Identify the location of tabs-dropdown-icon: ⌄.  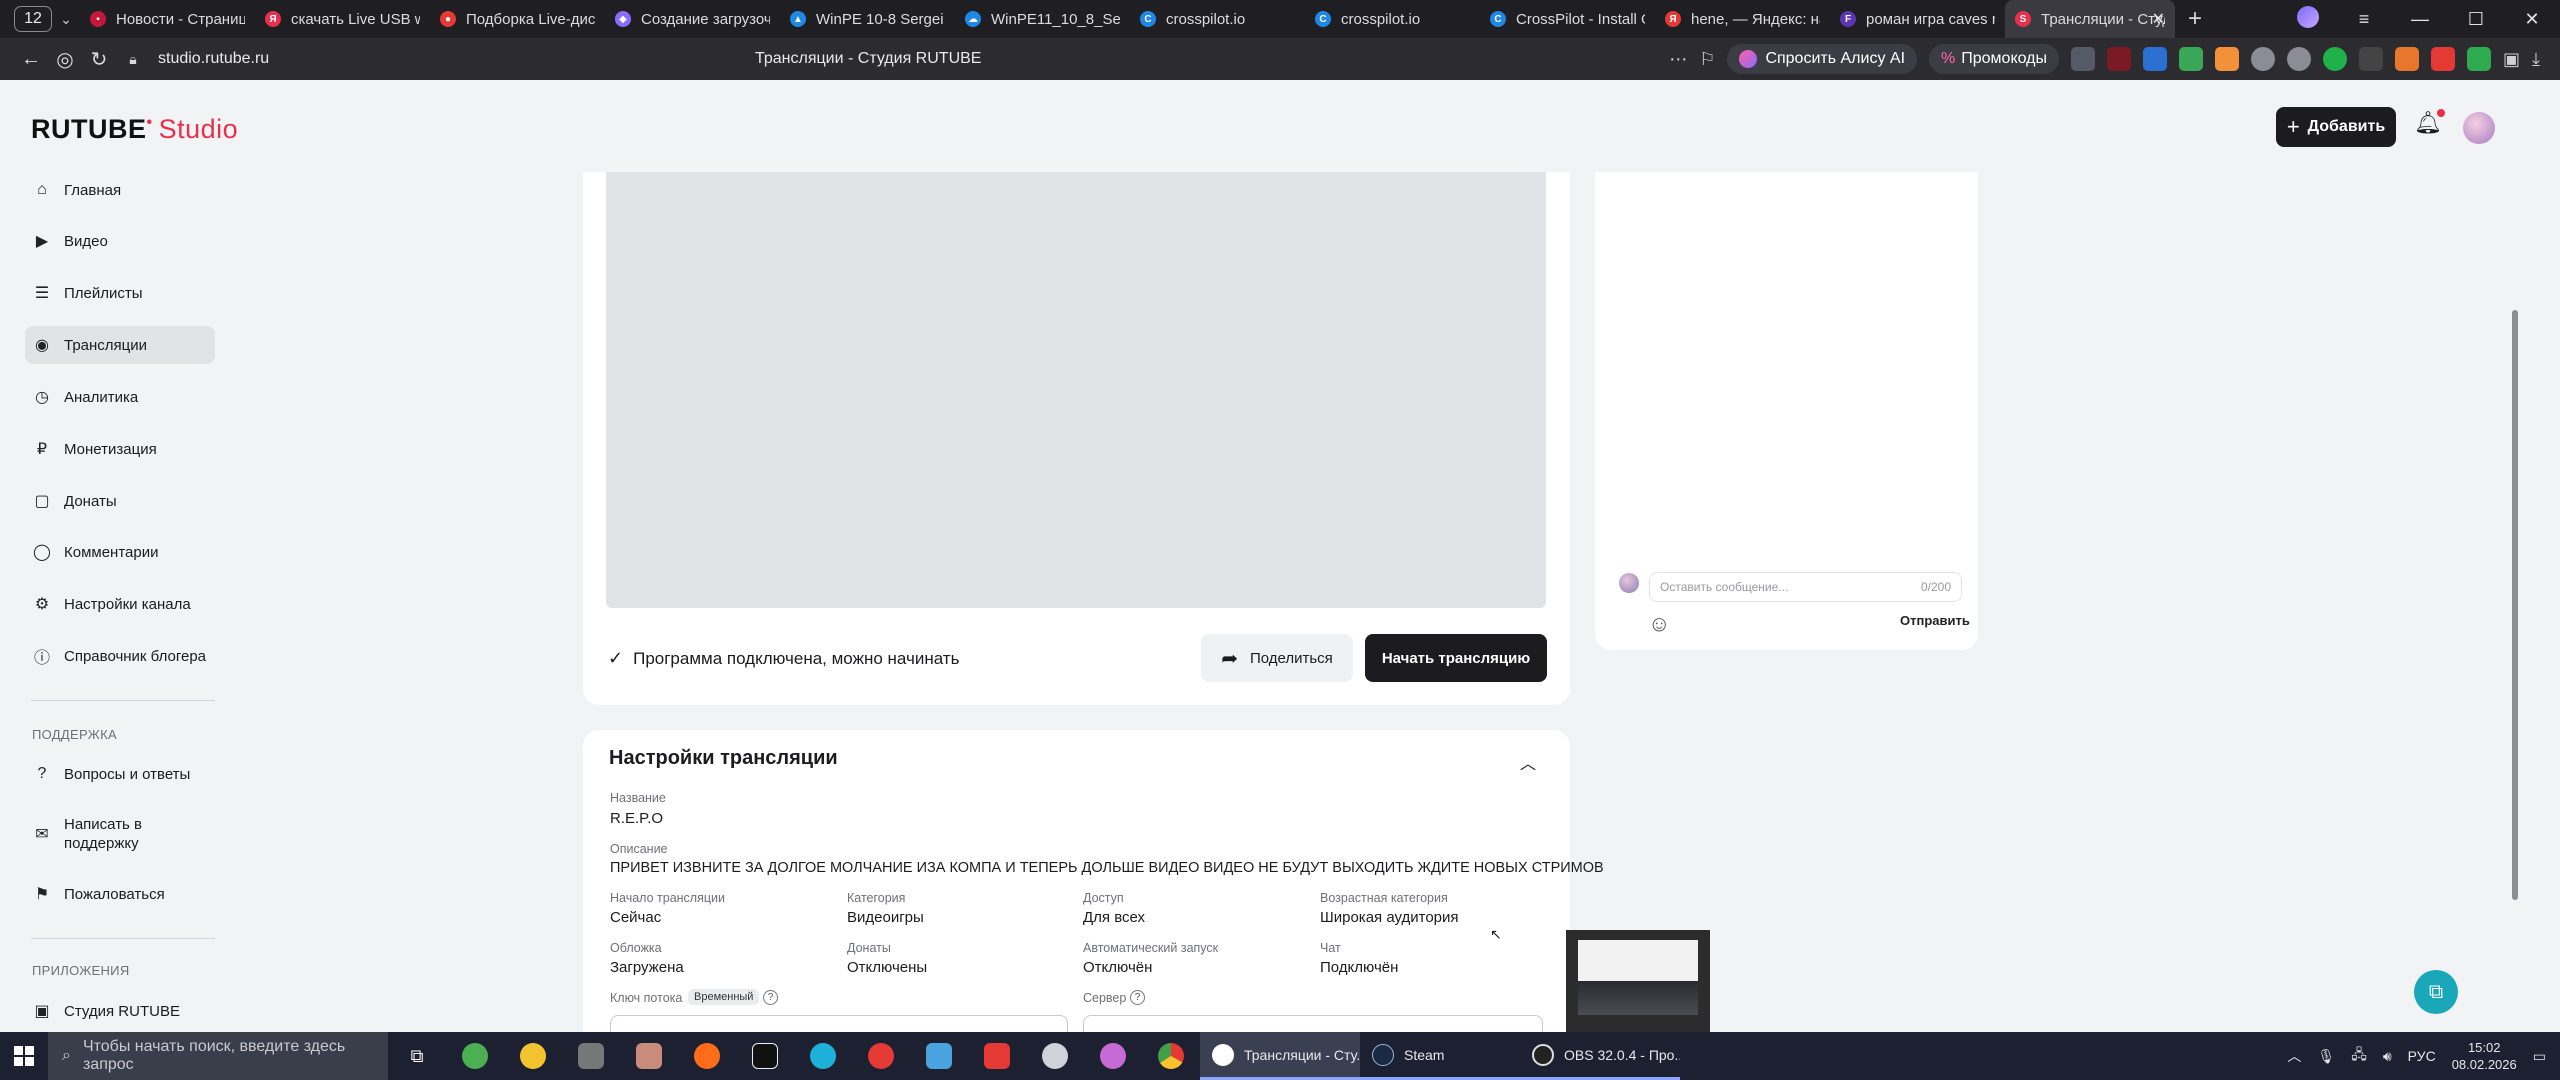
(66, 19).